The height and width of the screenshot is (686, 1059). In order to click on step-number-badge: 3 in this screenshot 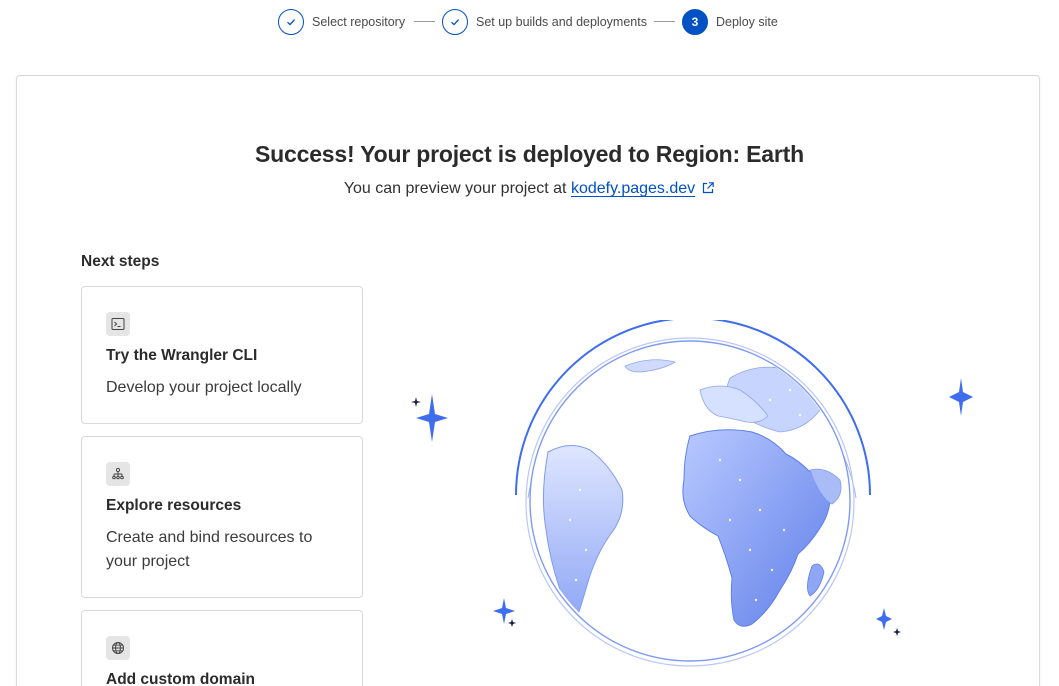, I will do `click(695, 22)`.